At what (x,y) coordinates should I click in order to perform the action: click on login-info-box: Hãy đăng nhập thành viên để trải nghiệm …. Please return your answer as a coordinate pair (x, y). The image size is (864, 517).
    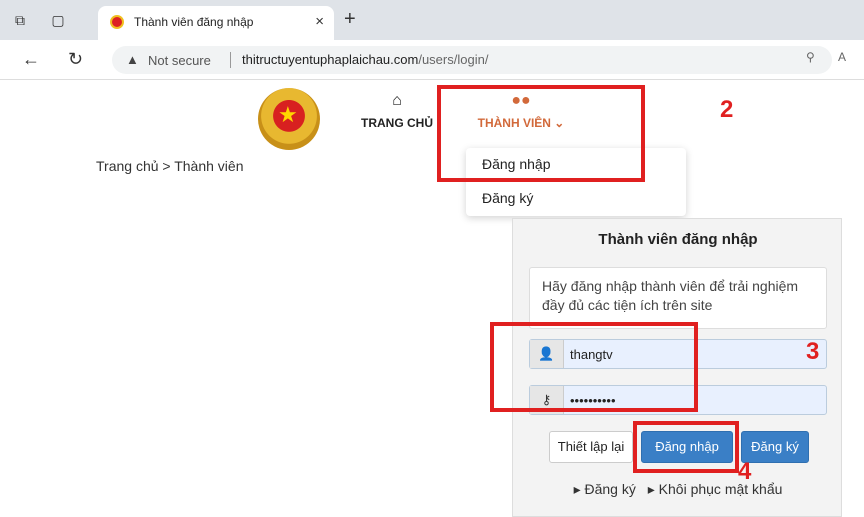
    Looking at the image, I should click on (678, 298).